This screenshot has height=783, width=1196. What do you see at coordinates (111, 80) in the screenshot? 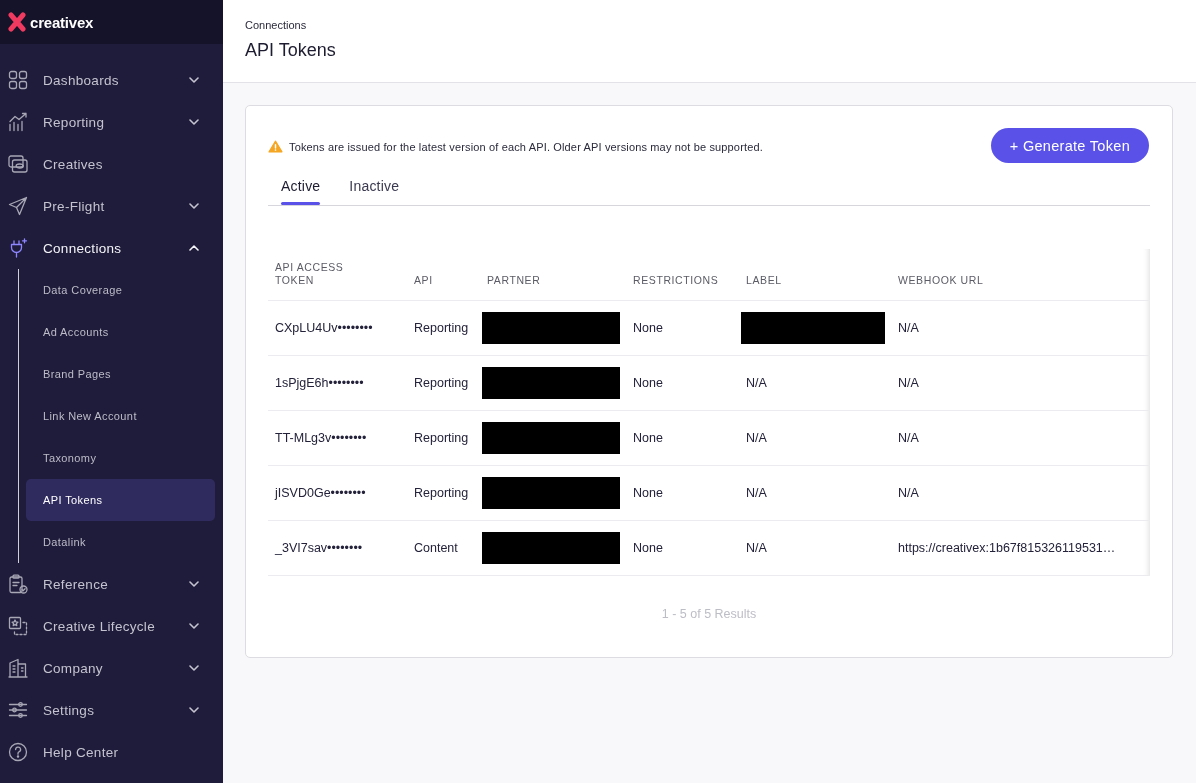
I see `nav-item: Dashboards` at bounding box center [111, 80].